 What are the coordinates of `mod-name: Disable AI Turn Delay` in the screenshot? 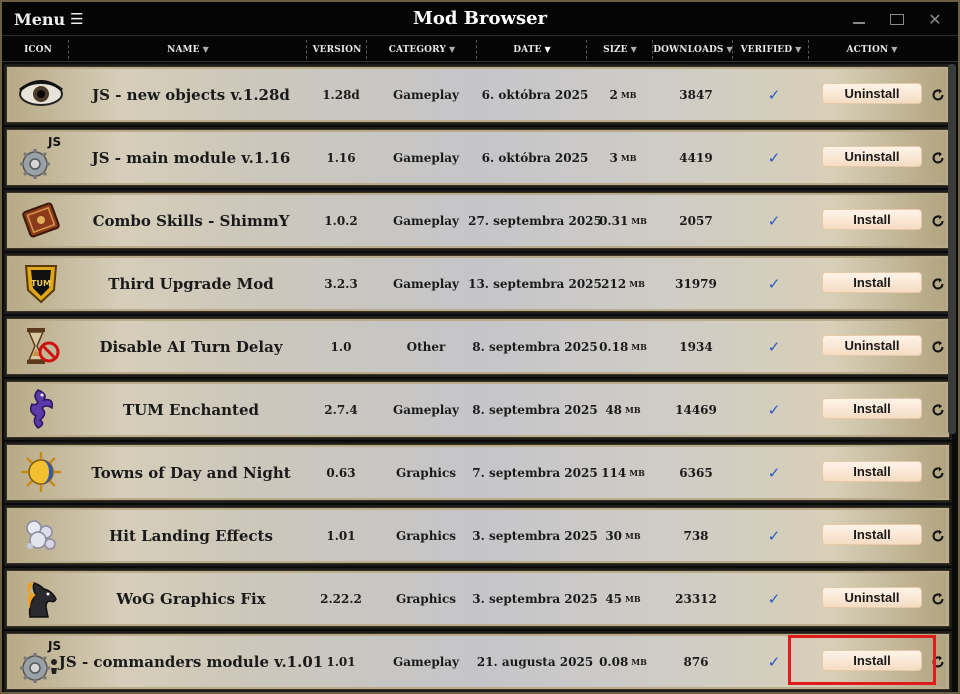 It's located at (191, 346).